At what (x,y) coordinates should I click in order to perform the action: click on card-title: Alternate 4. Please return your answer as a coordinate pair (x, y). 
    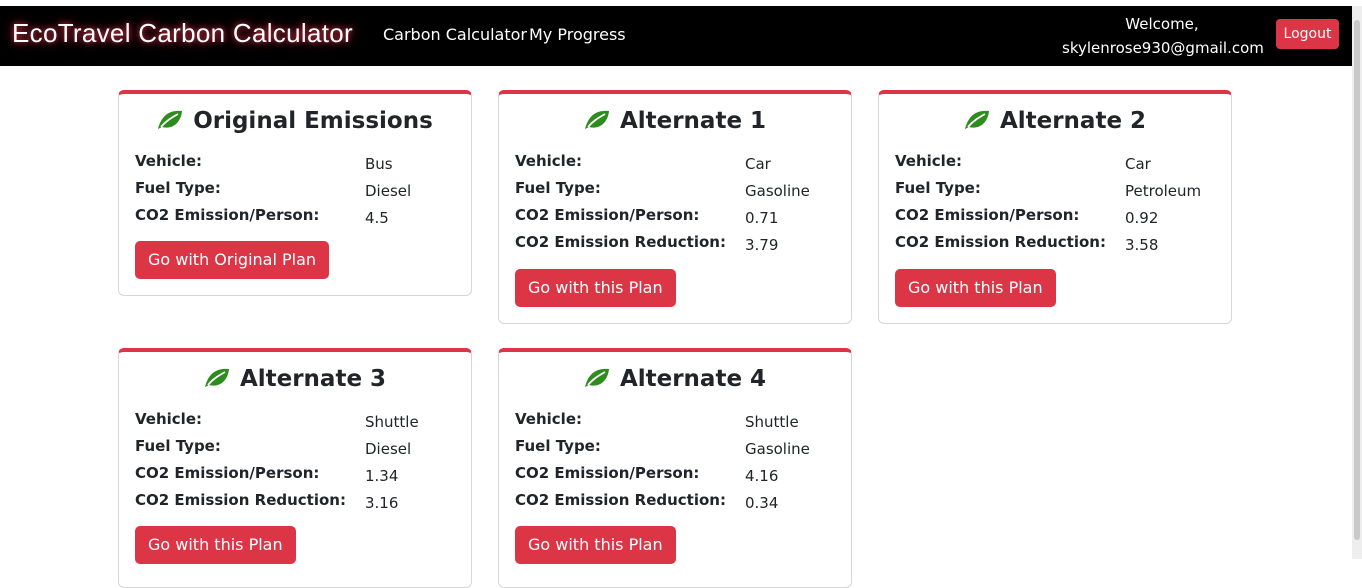
    Looking at the image, I should click on (675, 379).